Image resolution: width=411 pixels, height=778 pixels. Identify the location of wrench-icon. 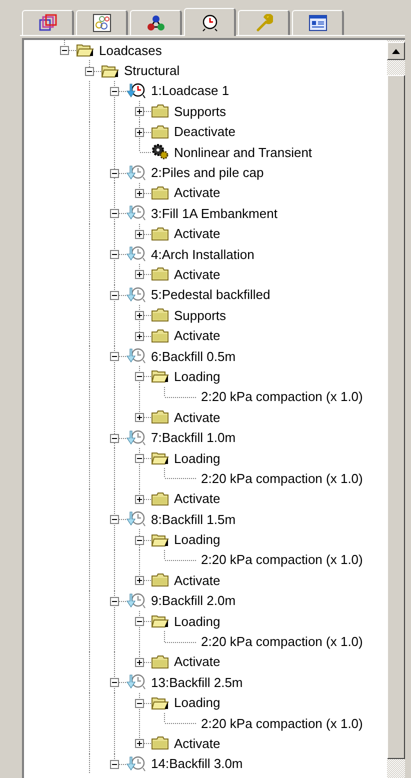
(263, 23).